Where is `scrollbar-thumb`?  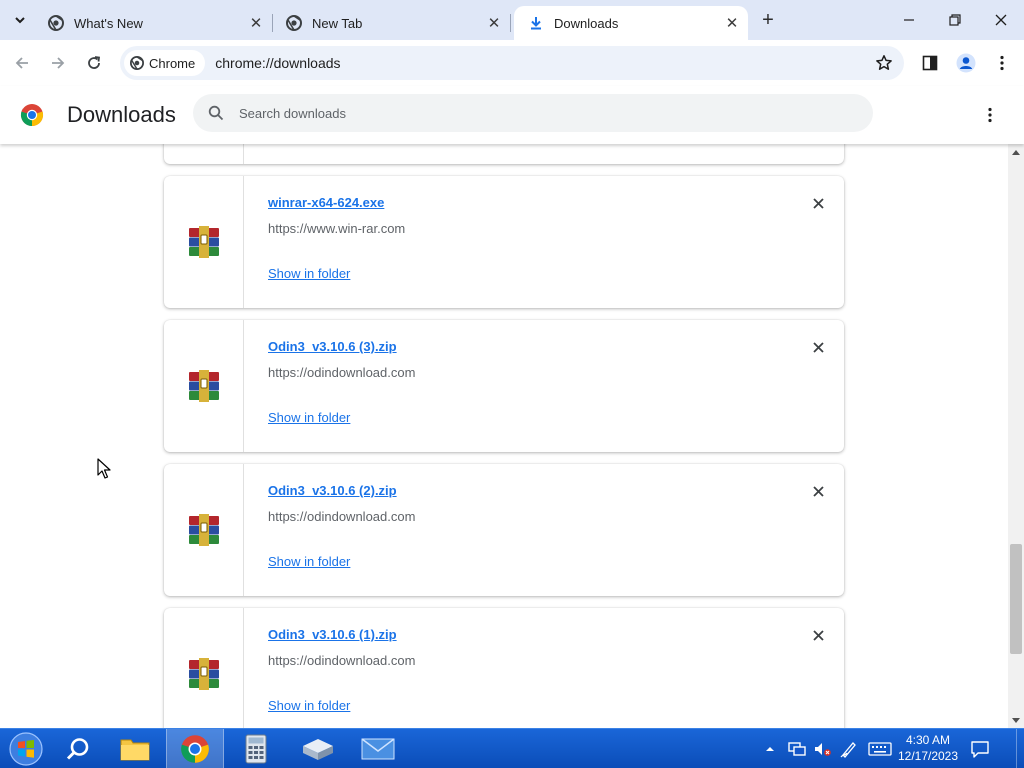 scrollbar-thumb is located at coordinates (1016, 599).